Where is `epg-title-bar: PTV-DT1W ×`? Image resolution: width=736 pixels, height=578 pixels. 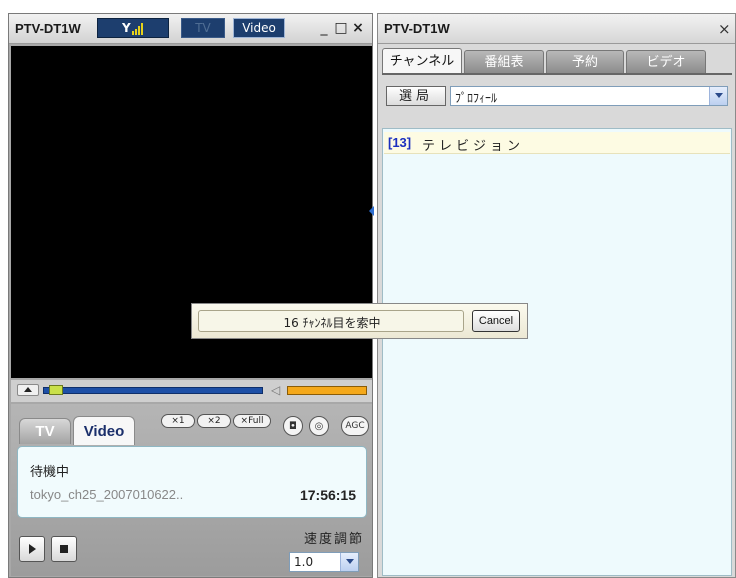 epg-title-bar: PTV-DT1W × is located at coordinates (556, 29).